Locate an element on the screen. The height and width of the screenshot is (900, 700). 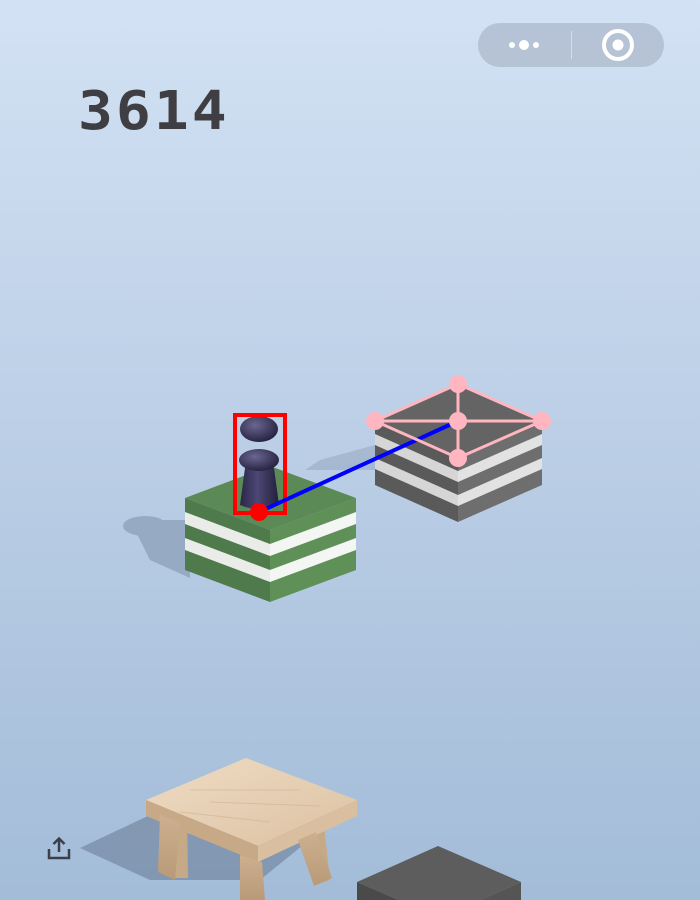
mini-program-capsule is located at coordinates (571, 45).